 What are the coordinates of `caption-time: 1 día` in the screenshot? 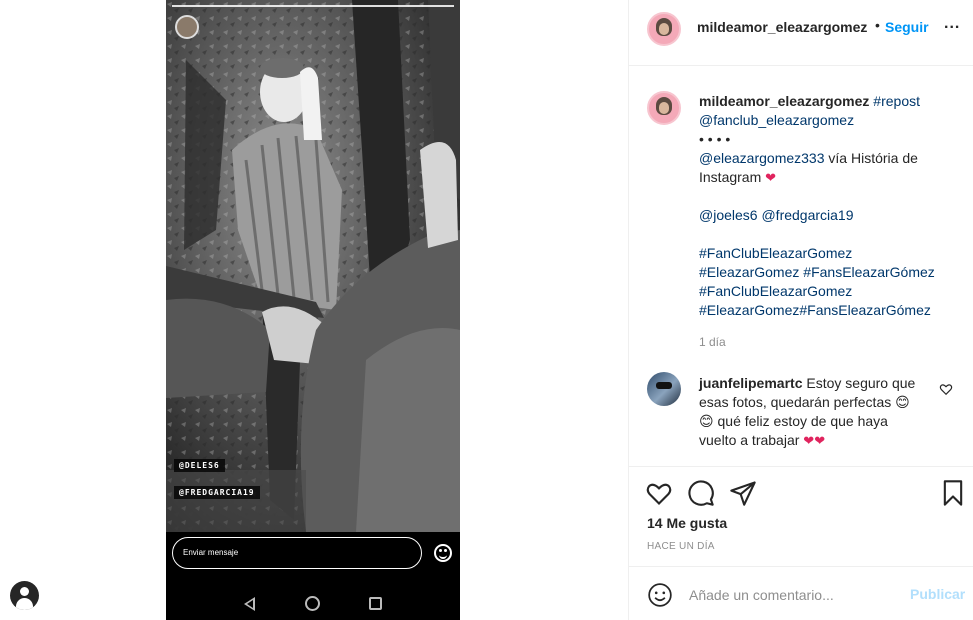 It's located at (712, 342).